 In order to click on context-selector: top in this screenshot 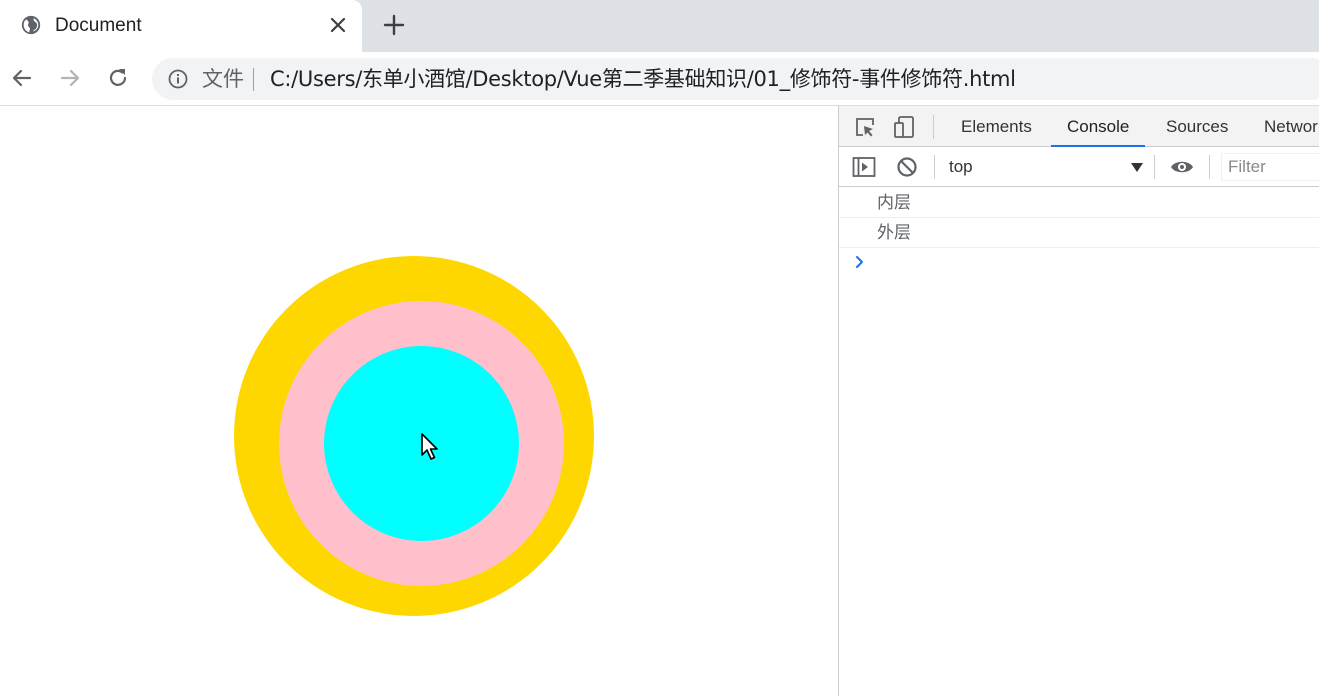, I will do `click(1046, 167)`.